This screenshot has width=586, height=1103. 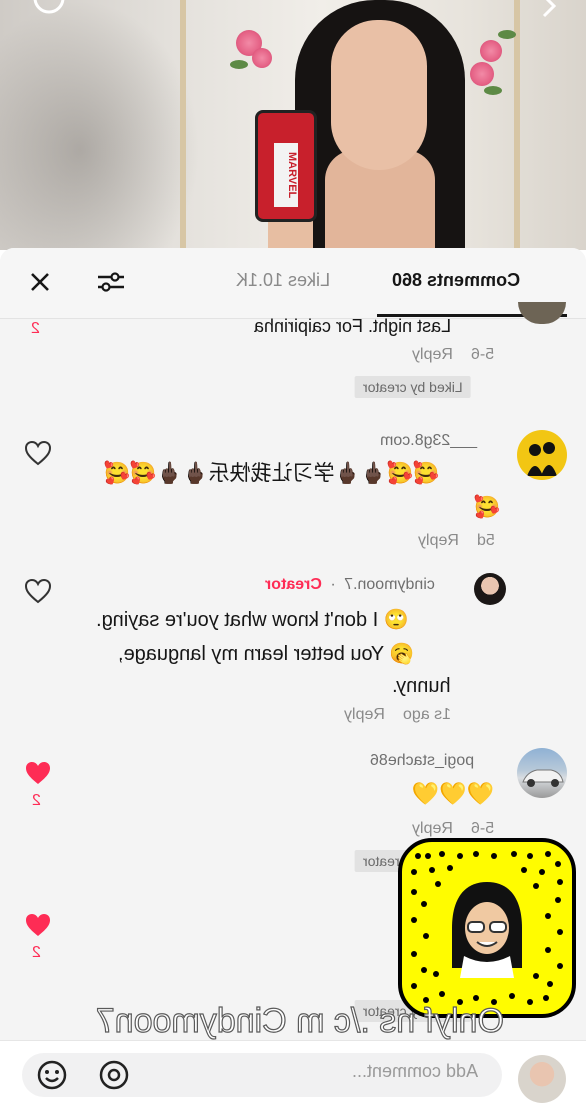 I want to click on phone-in-hand: MARVEL, so click(x=286, y=166).